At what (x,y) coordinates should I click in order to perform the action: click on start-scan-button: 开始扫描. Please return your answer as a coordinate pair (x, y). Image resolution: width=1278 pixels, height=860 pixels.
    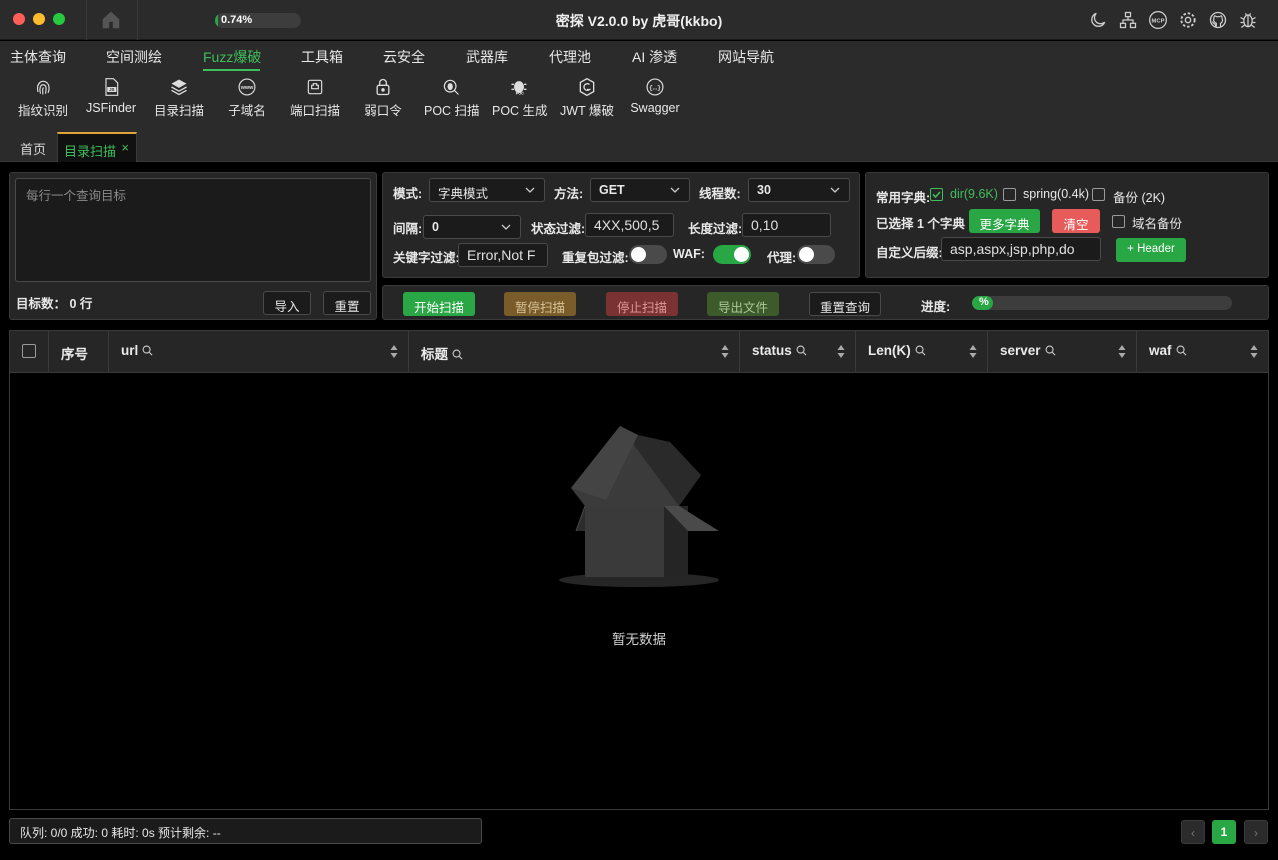
    Looking at the image, I should click on (439, 304).